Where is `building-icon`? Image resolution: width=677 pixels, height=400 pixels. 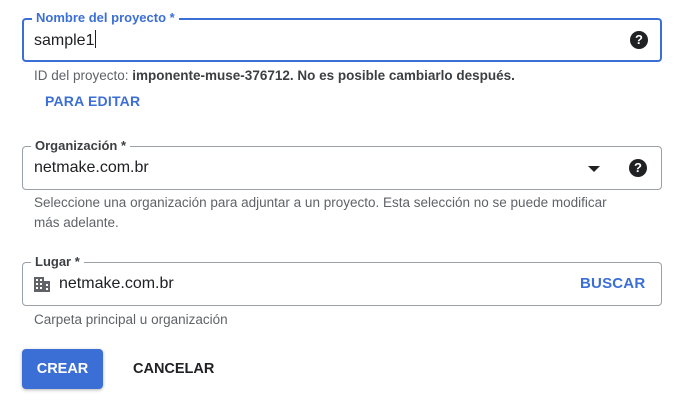
building-icon is located at coordinates (42, 284).